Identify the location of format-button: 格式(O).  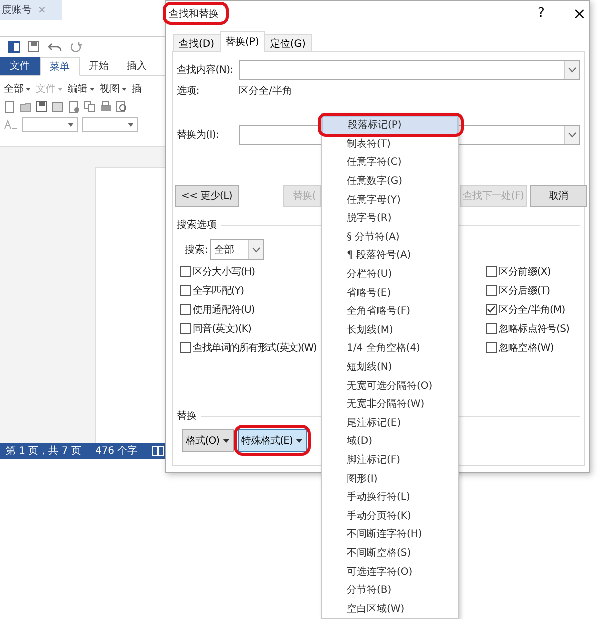
(208, 440).